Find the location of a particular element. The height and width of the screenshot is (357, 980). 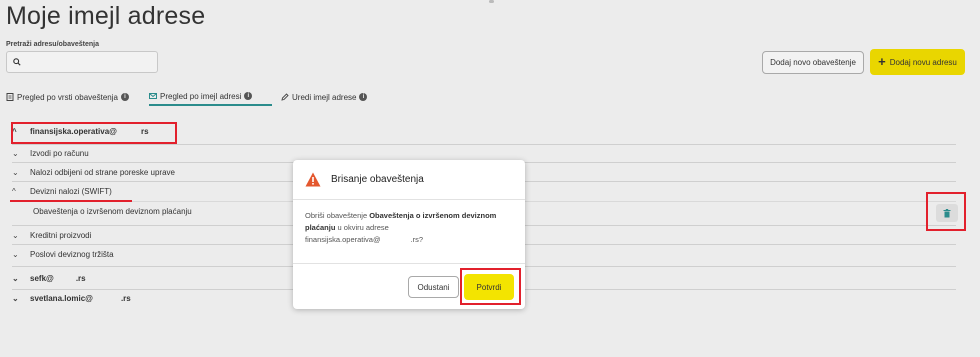

highlight-delete-box is located at coordinates (946, 211).